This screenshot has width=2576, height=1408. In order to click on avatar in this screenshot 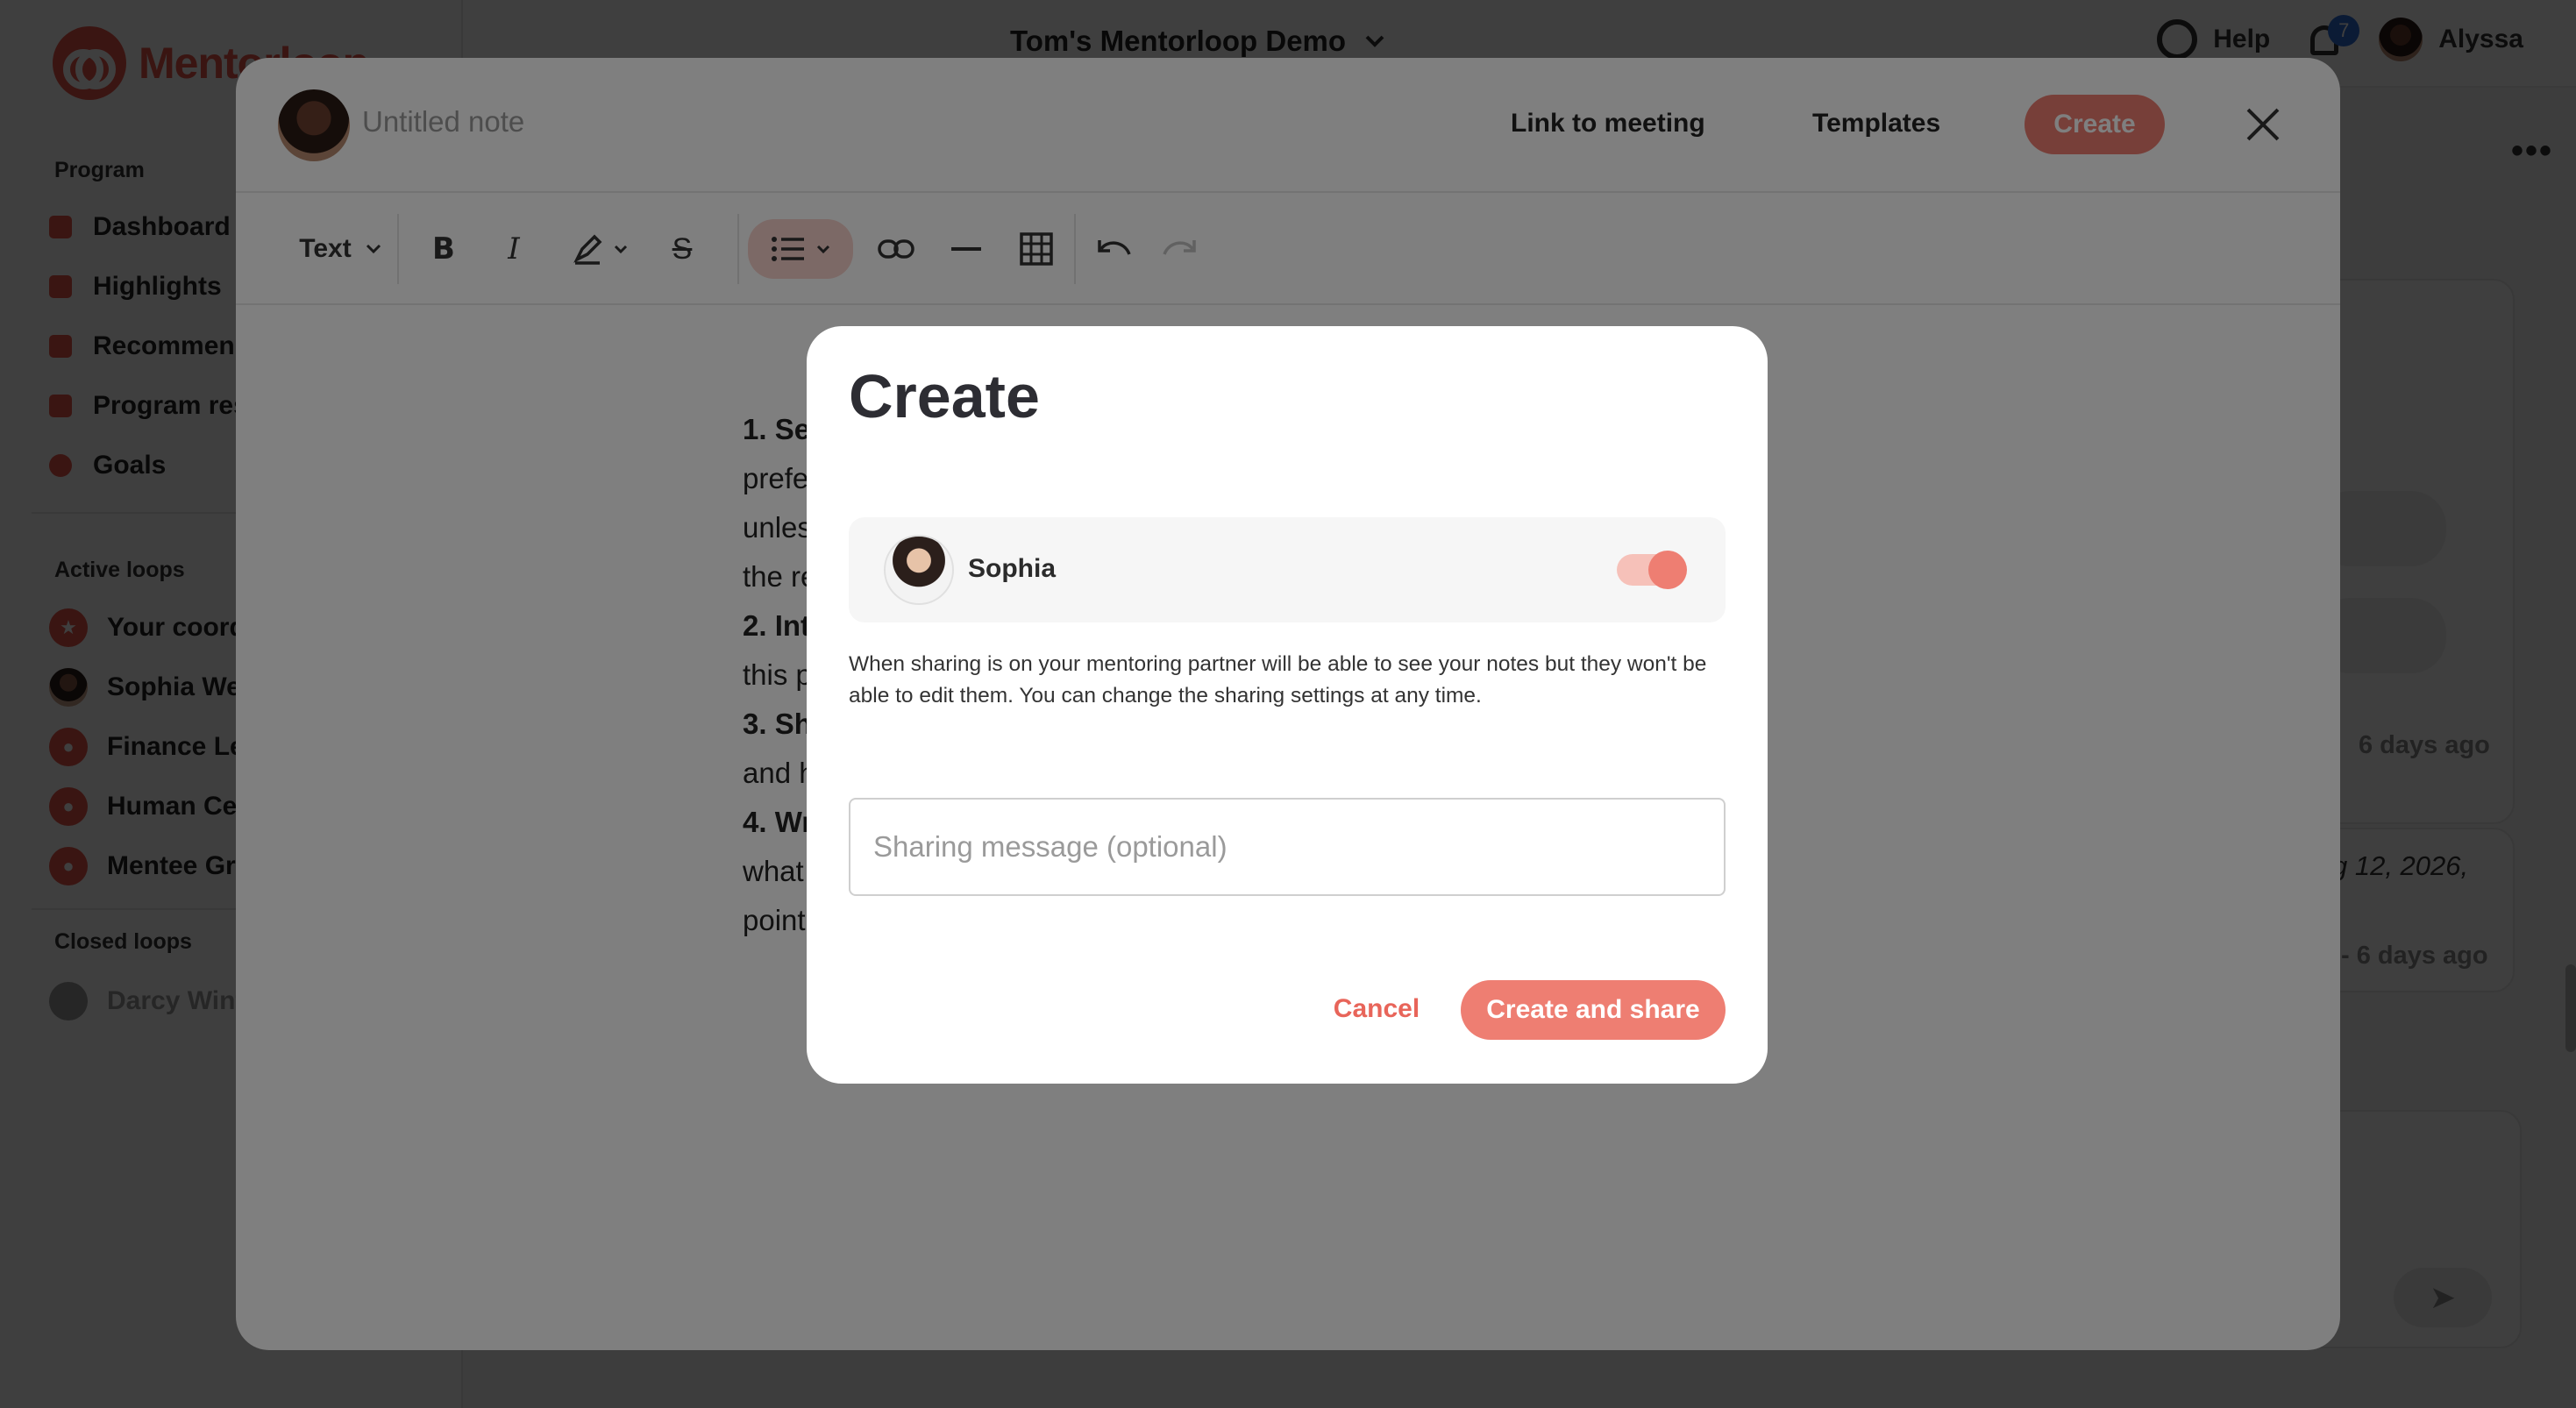, I will do `click(919, 570)`.